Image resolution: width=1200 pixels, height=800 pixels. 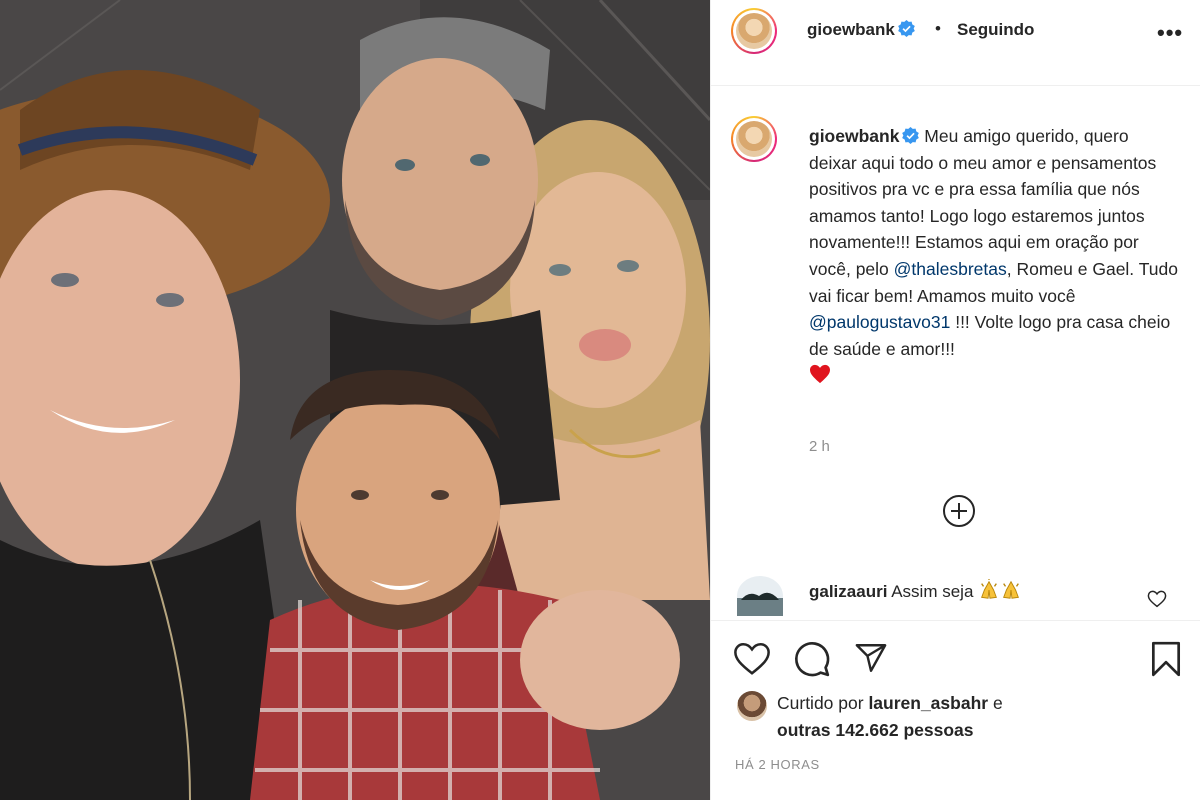 I want to click on share-send-icon, so click(x=871, y=658).